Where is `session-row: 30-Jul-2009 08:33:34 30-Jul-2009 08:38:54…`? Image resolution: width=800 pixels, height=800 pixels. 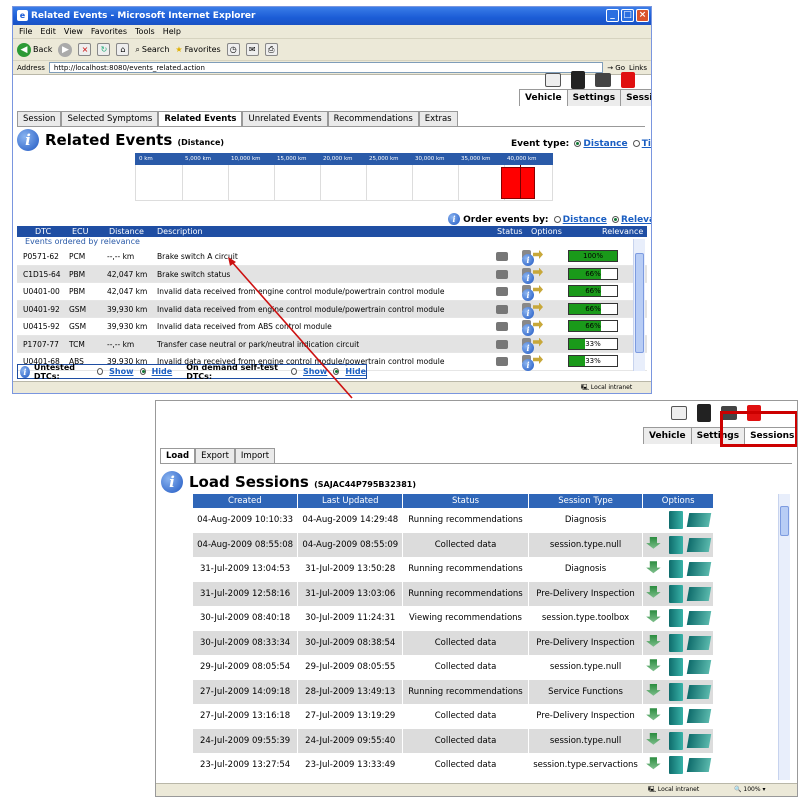 session-row: 30-Jul-2009 08:33:34 30-Jul-2009 08:38:54… is located at coordinates (452, 643).